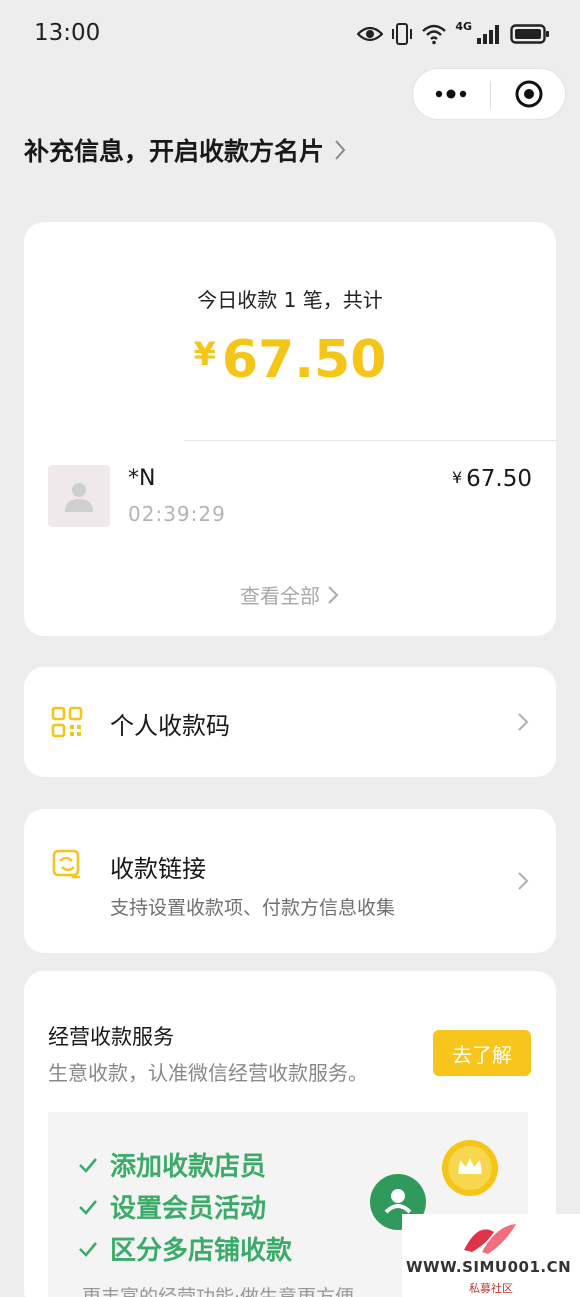  I want to click on crown-badge-icon, so click(470, 1168).